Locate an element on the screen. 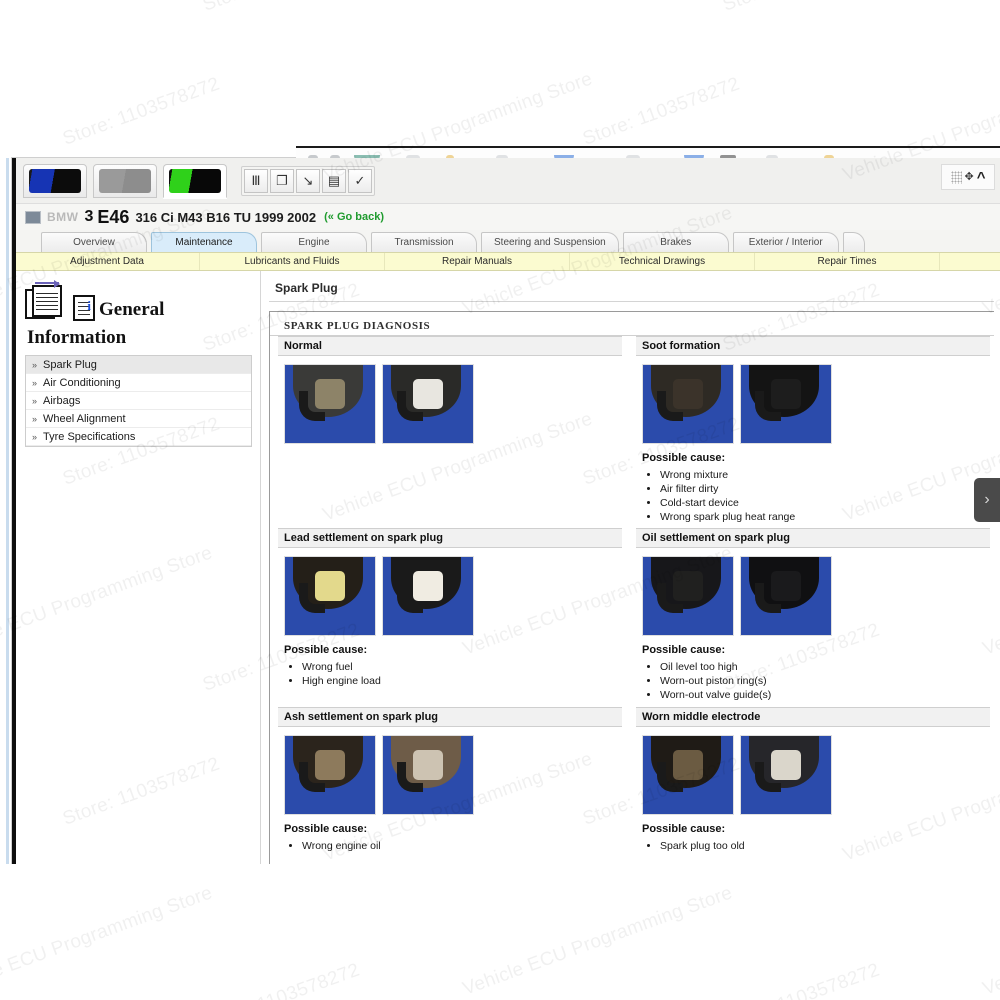 This screenshot has width=1000, height=1000. tool-icon-group: Ⅲ ❐ ↘ ▤ ✓ is located at coordinates (308, 180).